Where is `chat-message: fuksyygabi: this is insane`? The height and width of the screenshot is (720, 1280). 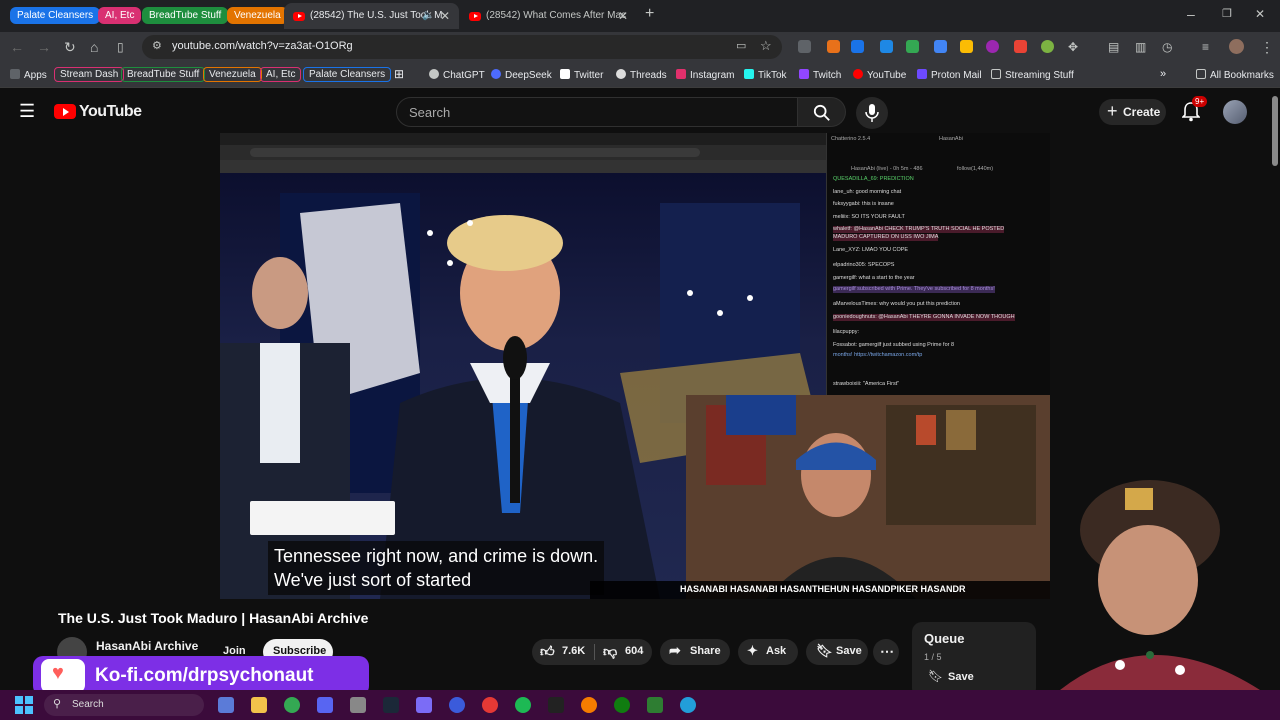
chat-message: fuksyygabi: this is insane is located at coordinates (863, 204).